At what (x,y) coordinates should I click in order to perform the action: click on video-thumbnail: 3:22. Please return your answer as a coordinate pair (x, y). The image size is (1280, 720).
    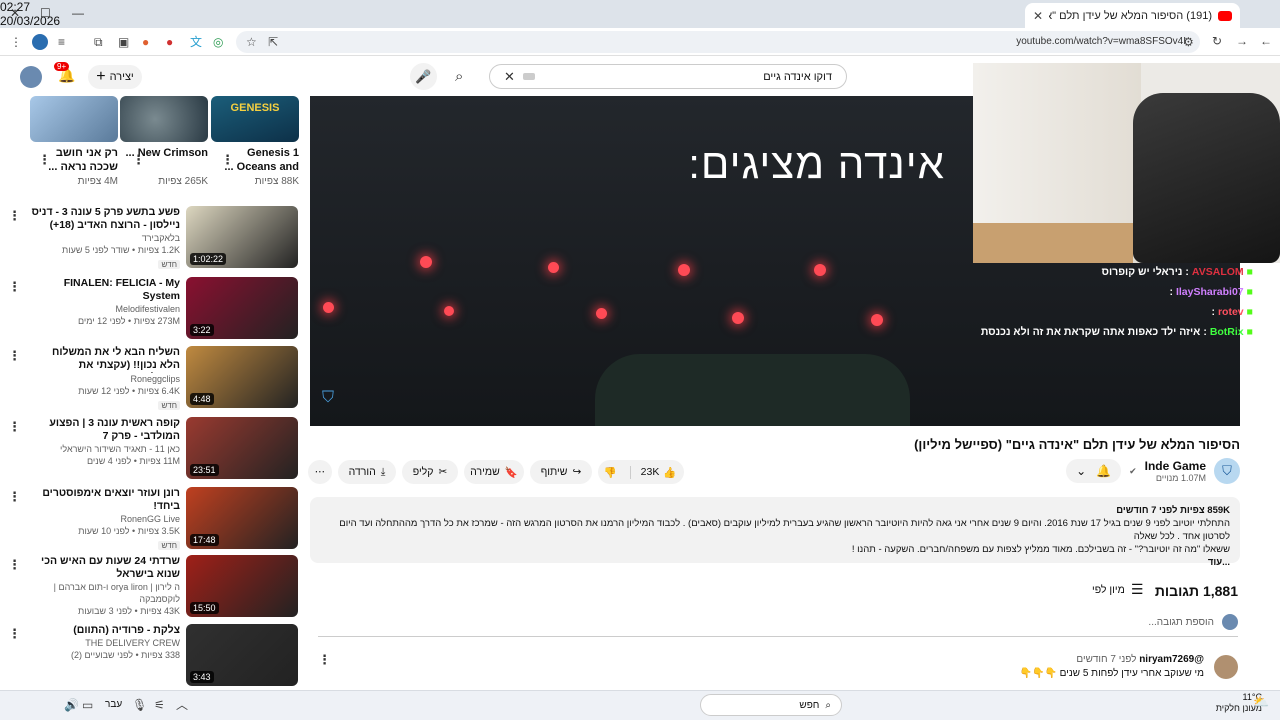
    Looking at the image, I should click on (242, 308).